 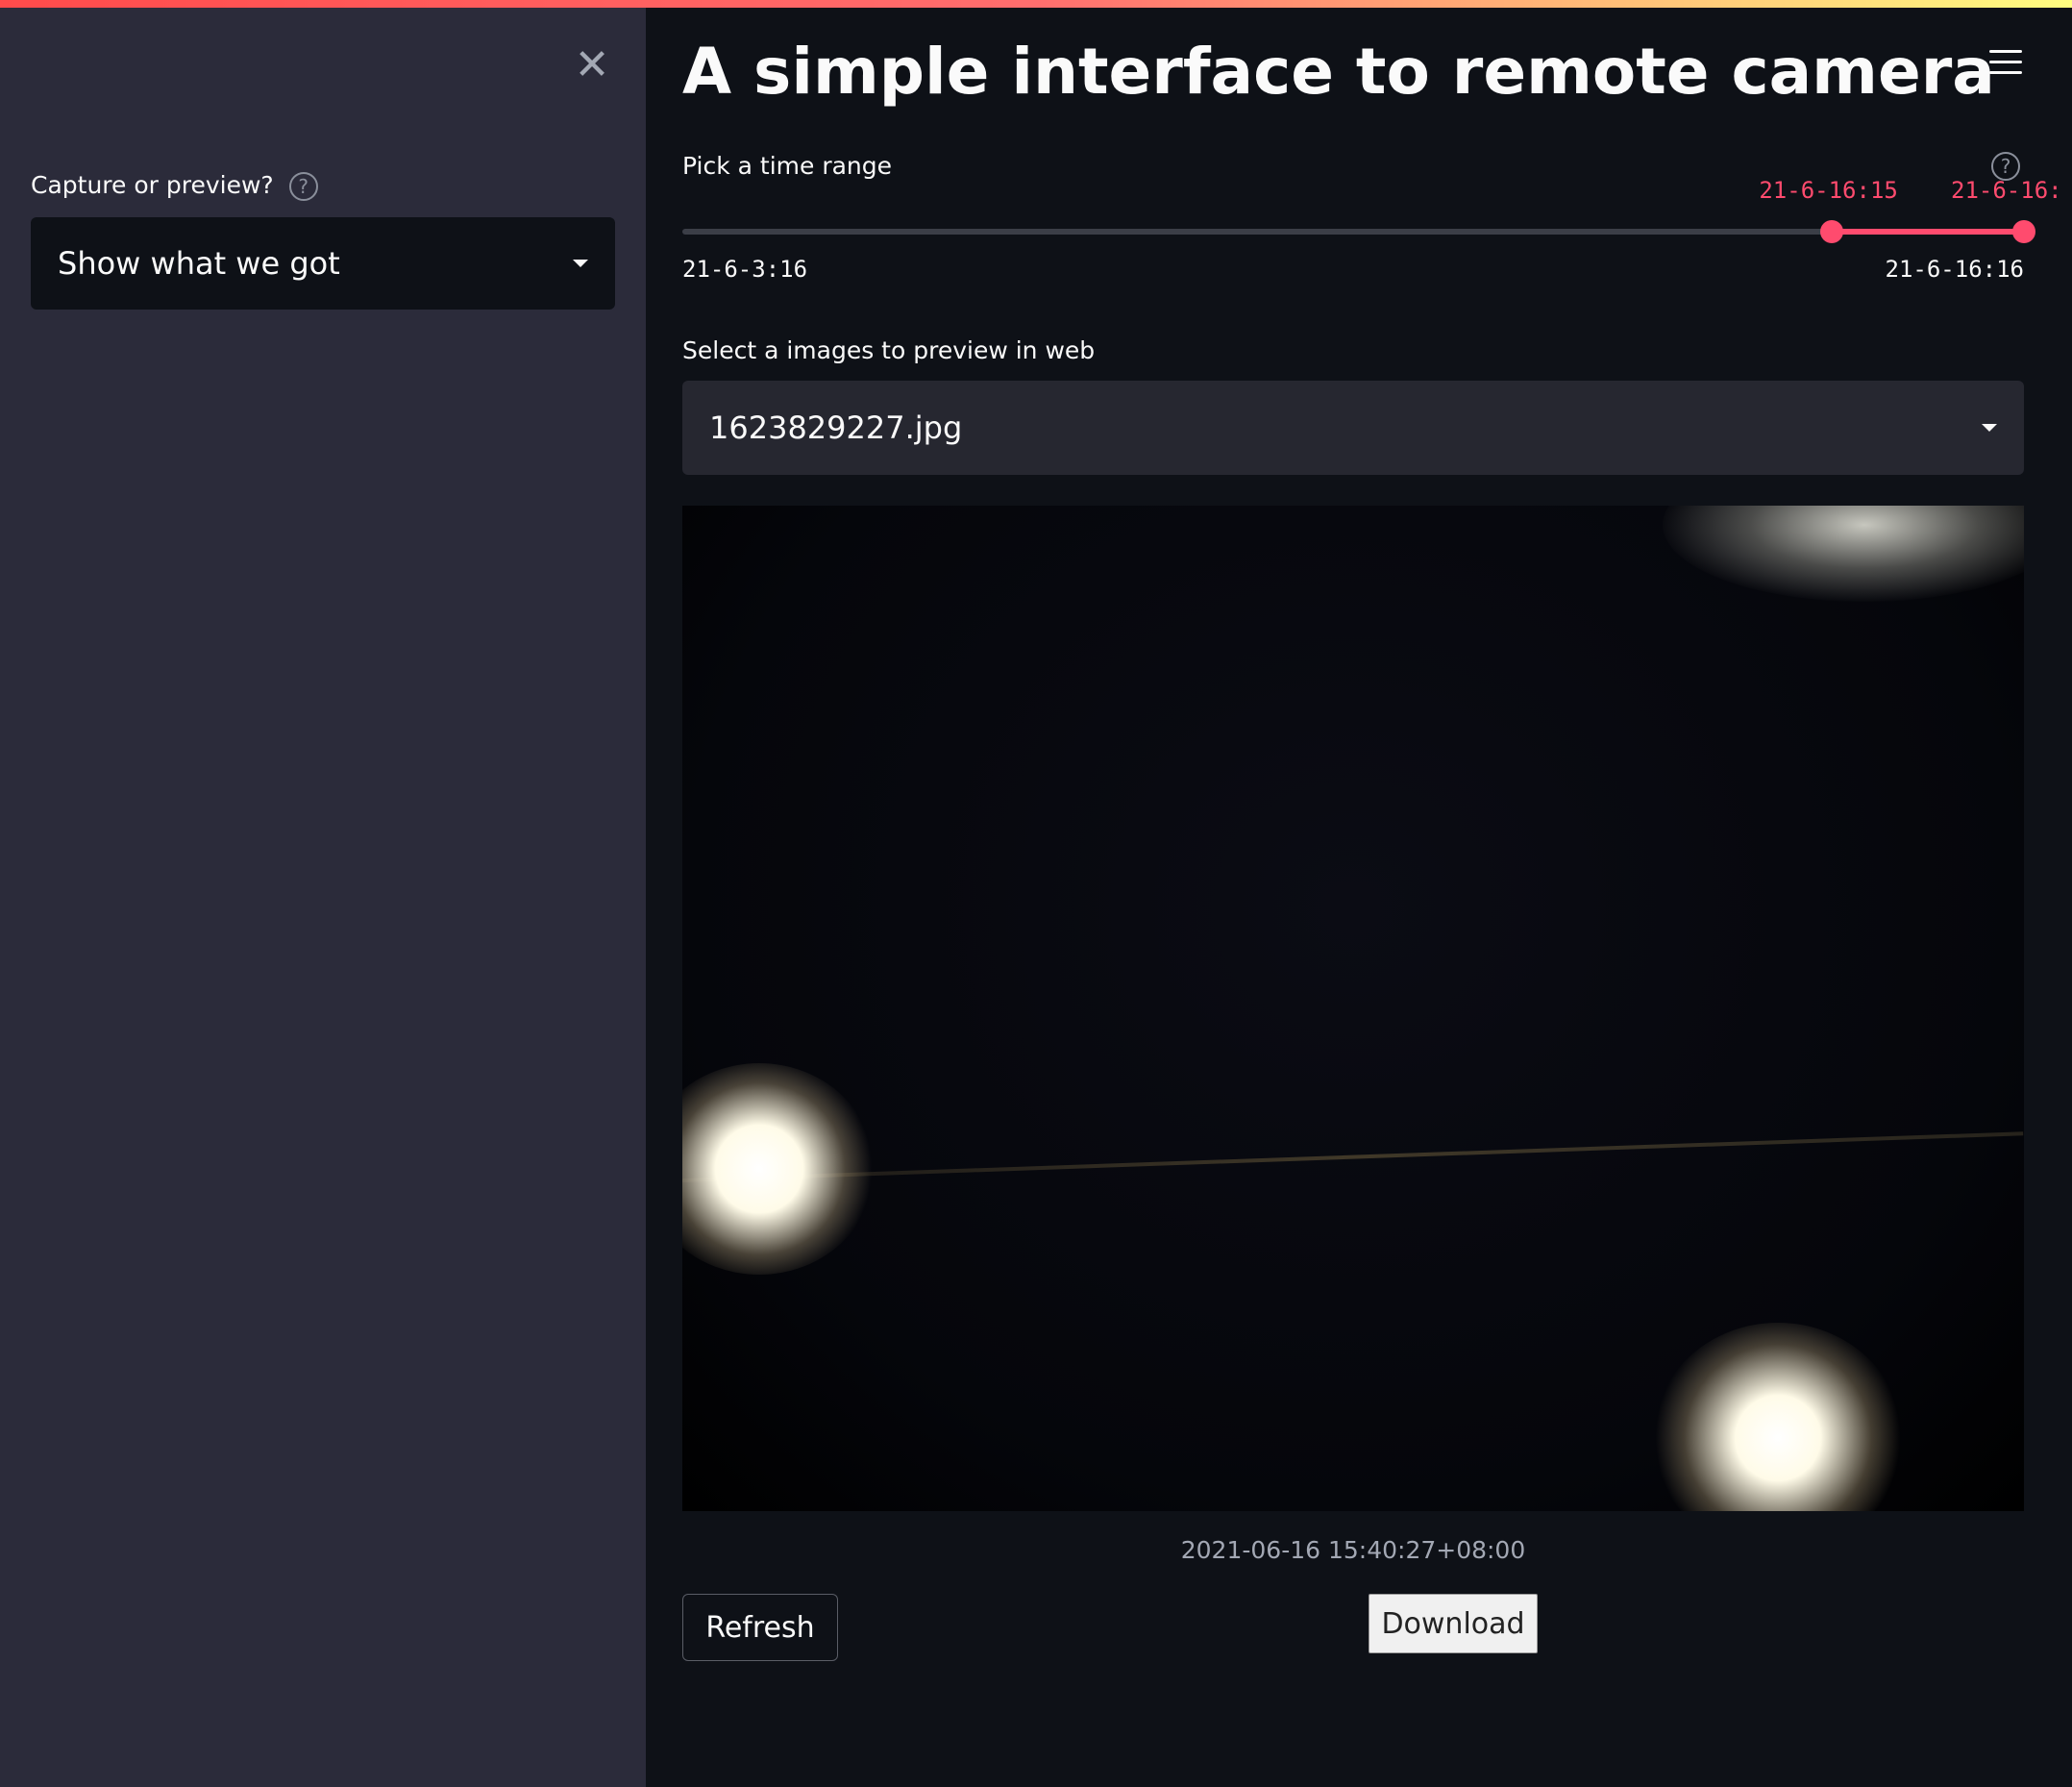 What do you see at coordinates (1358, 231) in the screenshot?
I see `time-range-slider` at bounding box center [1358, 231].